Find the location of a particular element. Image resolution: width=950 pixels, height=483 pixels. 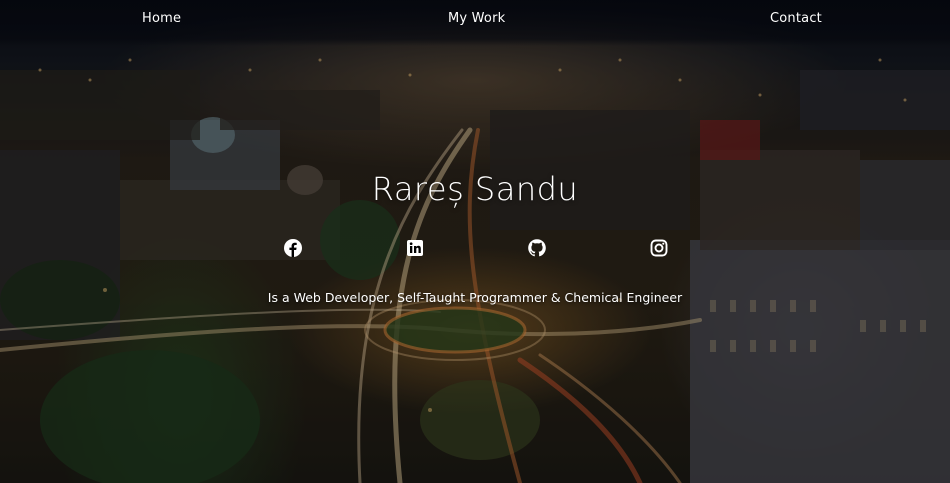

github-link is located at coordinates (537, 248).